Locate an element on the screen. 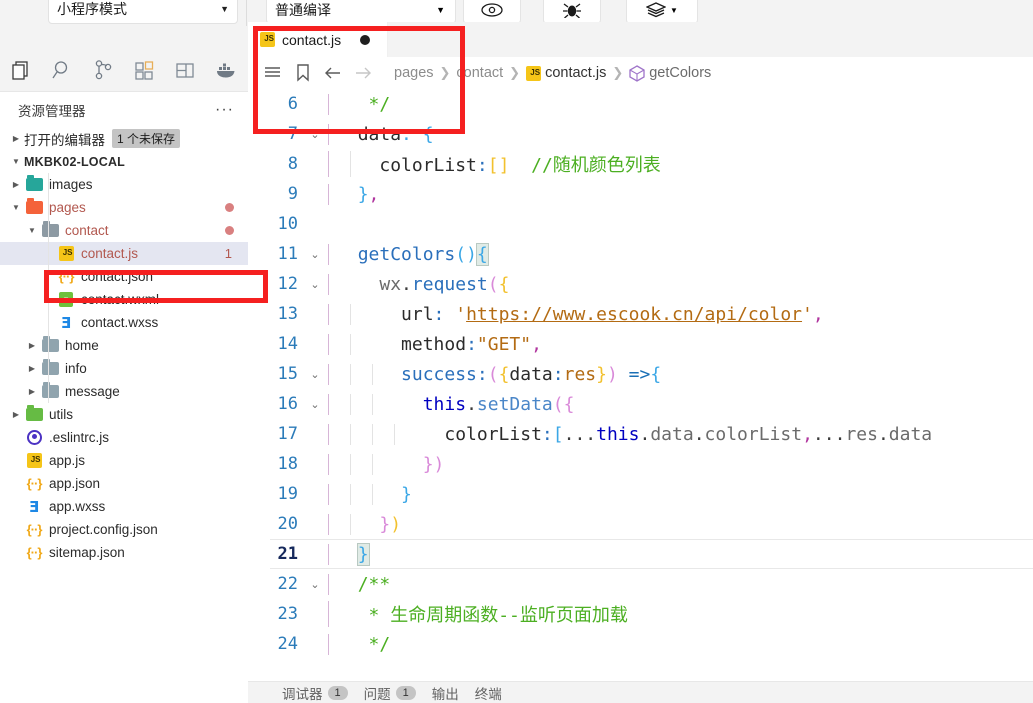 The image size is (1033, 703). tree-file-contact-js: JS contact.js 1 is located at coordinates (124, 253).